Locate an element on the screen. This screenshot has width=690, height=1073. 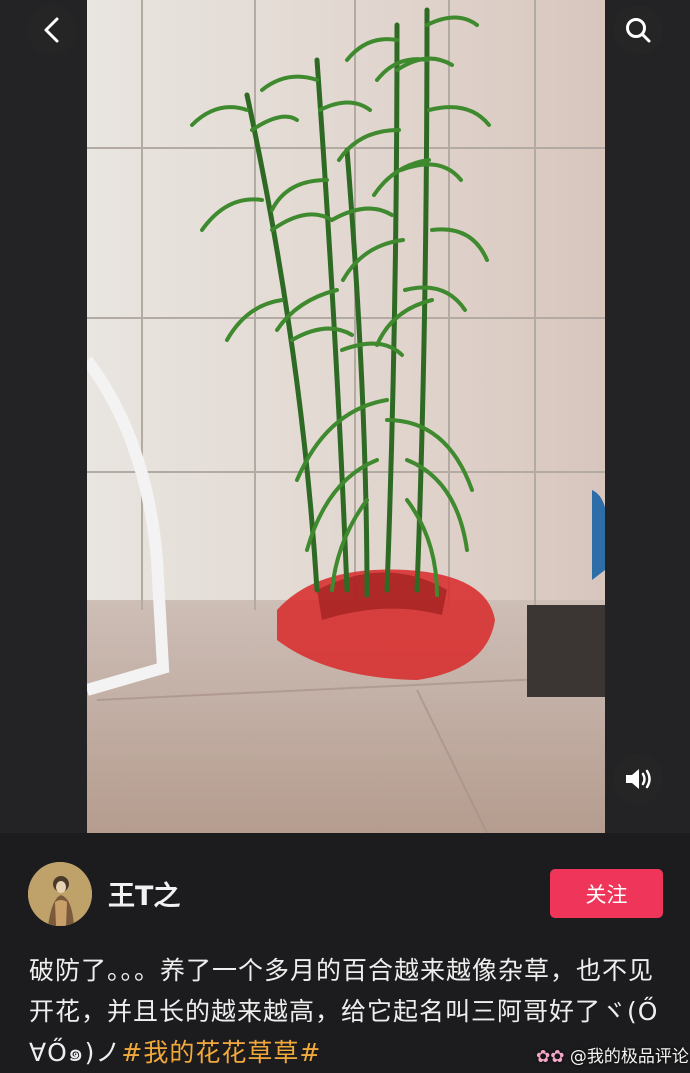
search-icon is located at coordinates (638, 30).